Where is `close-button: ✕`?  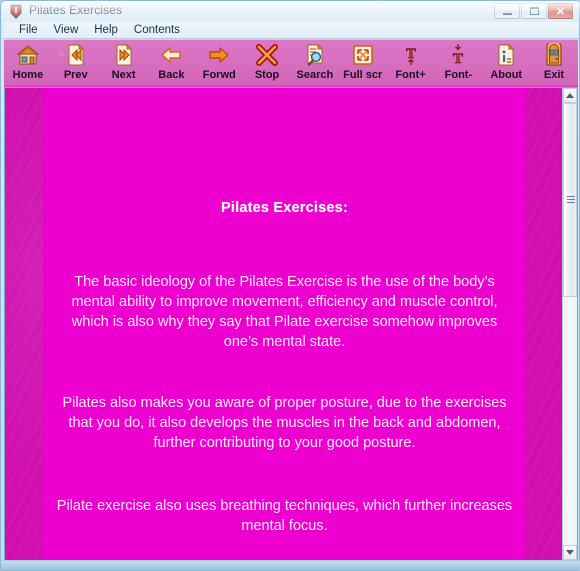
close-button: ✕ is located at coordinates (560, 11).